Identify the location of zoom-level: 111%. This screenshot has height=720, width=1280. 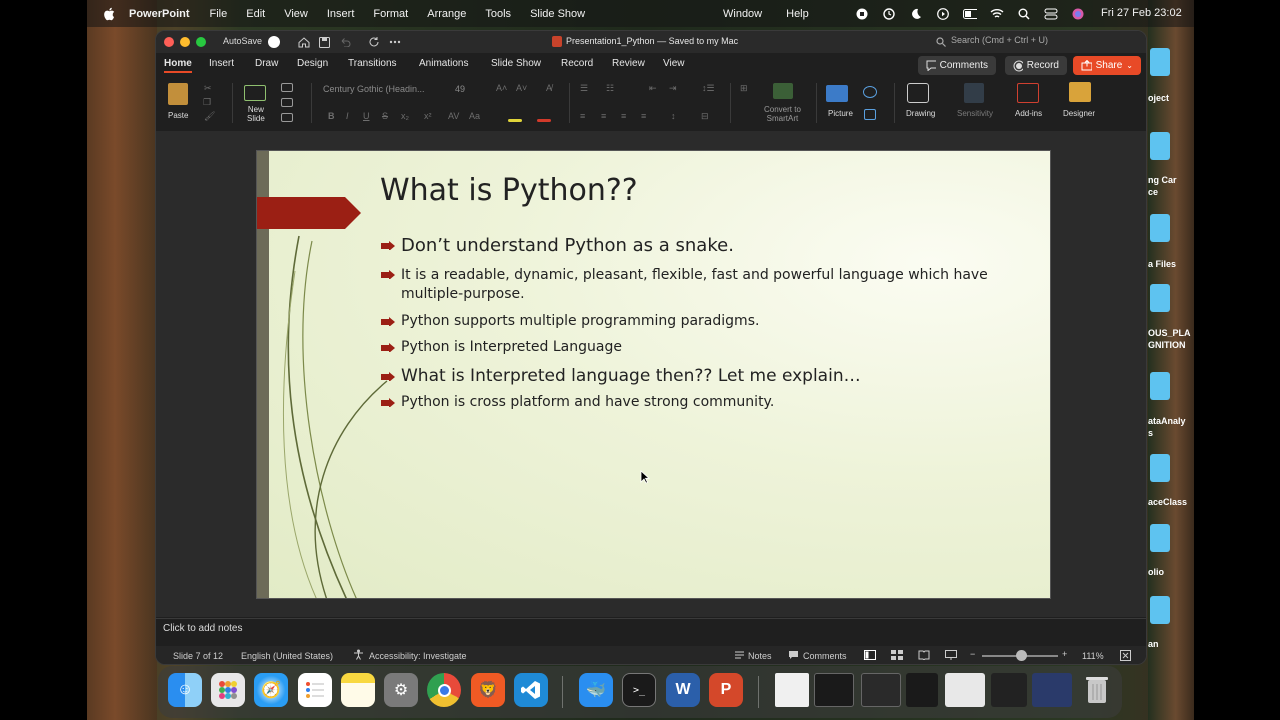
(1093, 656).